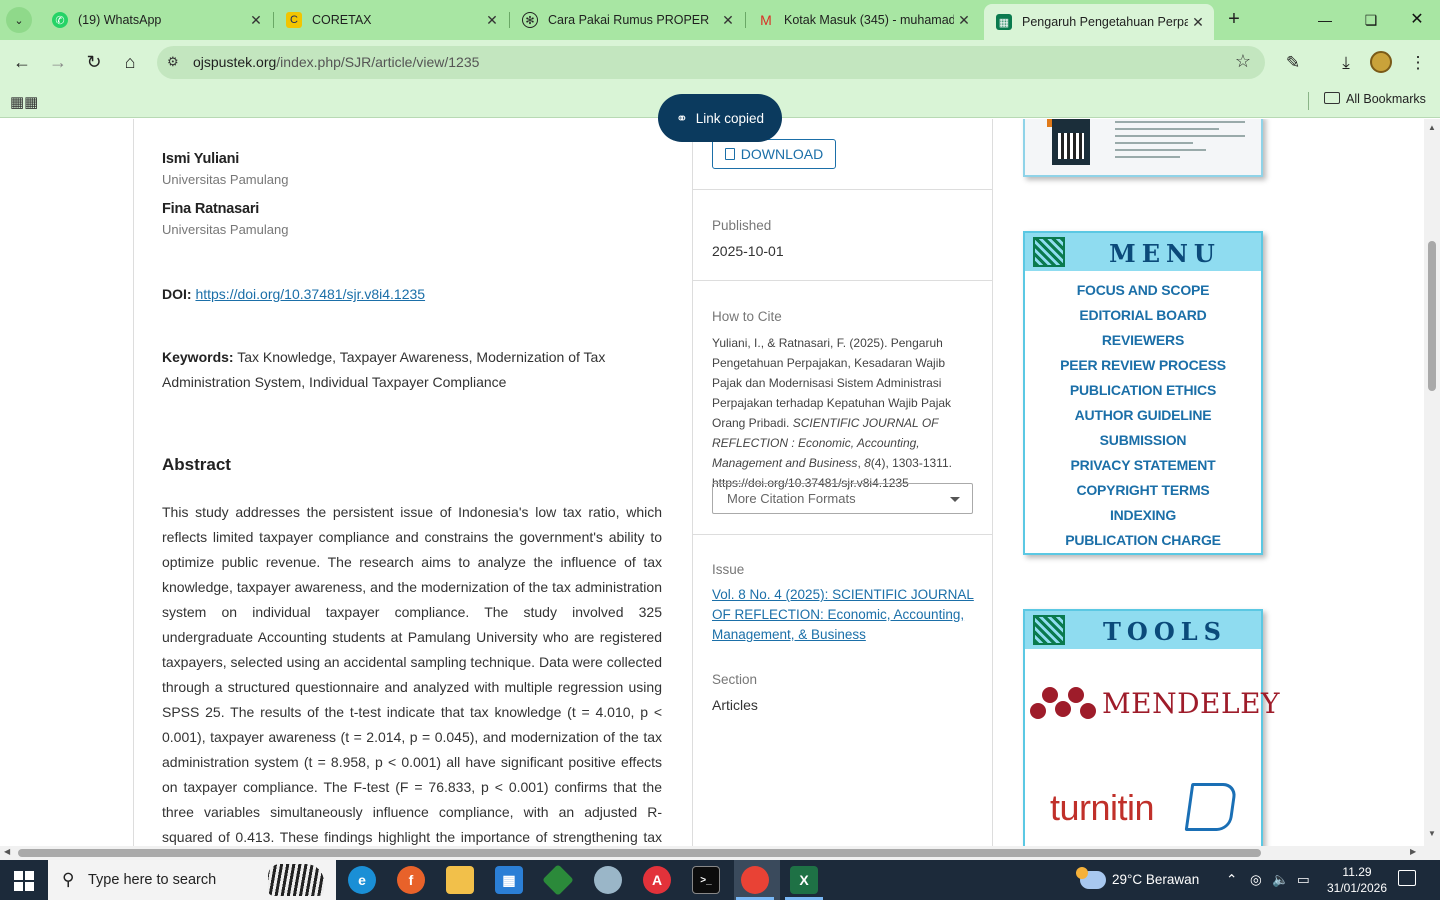  I want to click on menu-item-copyright: COPYRIGHT TERMS, so click(1143, 490).